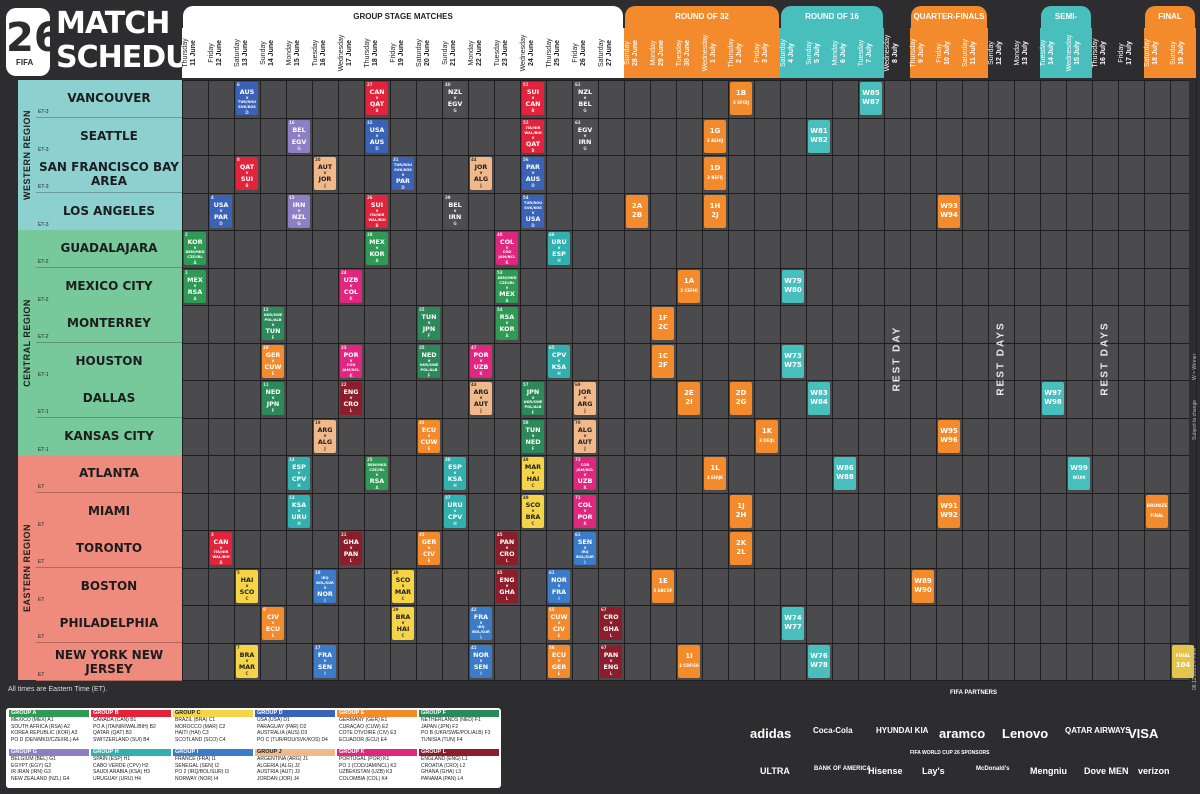 The width and height of the screenshot is (1200, 794). What do you see at coordinates (325, 436) in the screenshot?
I see `match-block: 19 ARG v ALG J` at bounding box center [325, 436].